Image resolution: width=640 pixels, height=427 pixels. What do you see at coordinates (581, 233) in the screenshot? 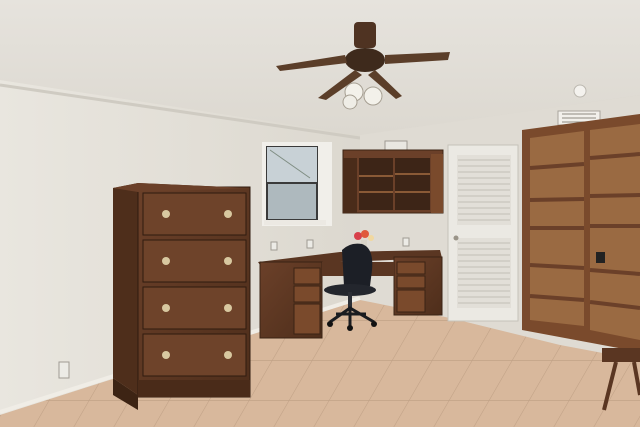
I see `bookshelf` at bounding box center [581, 233].